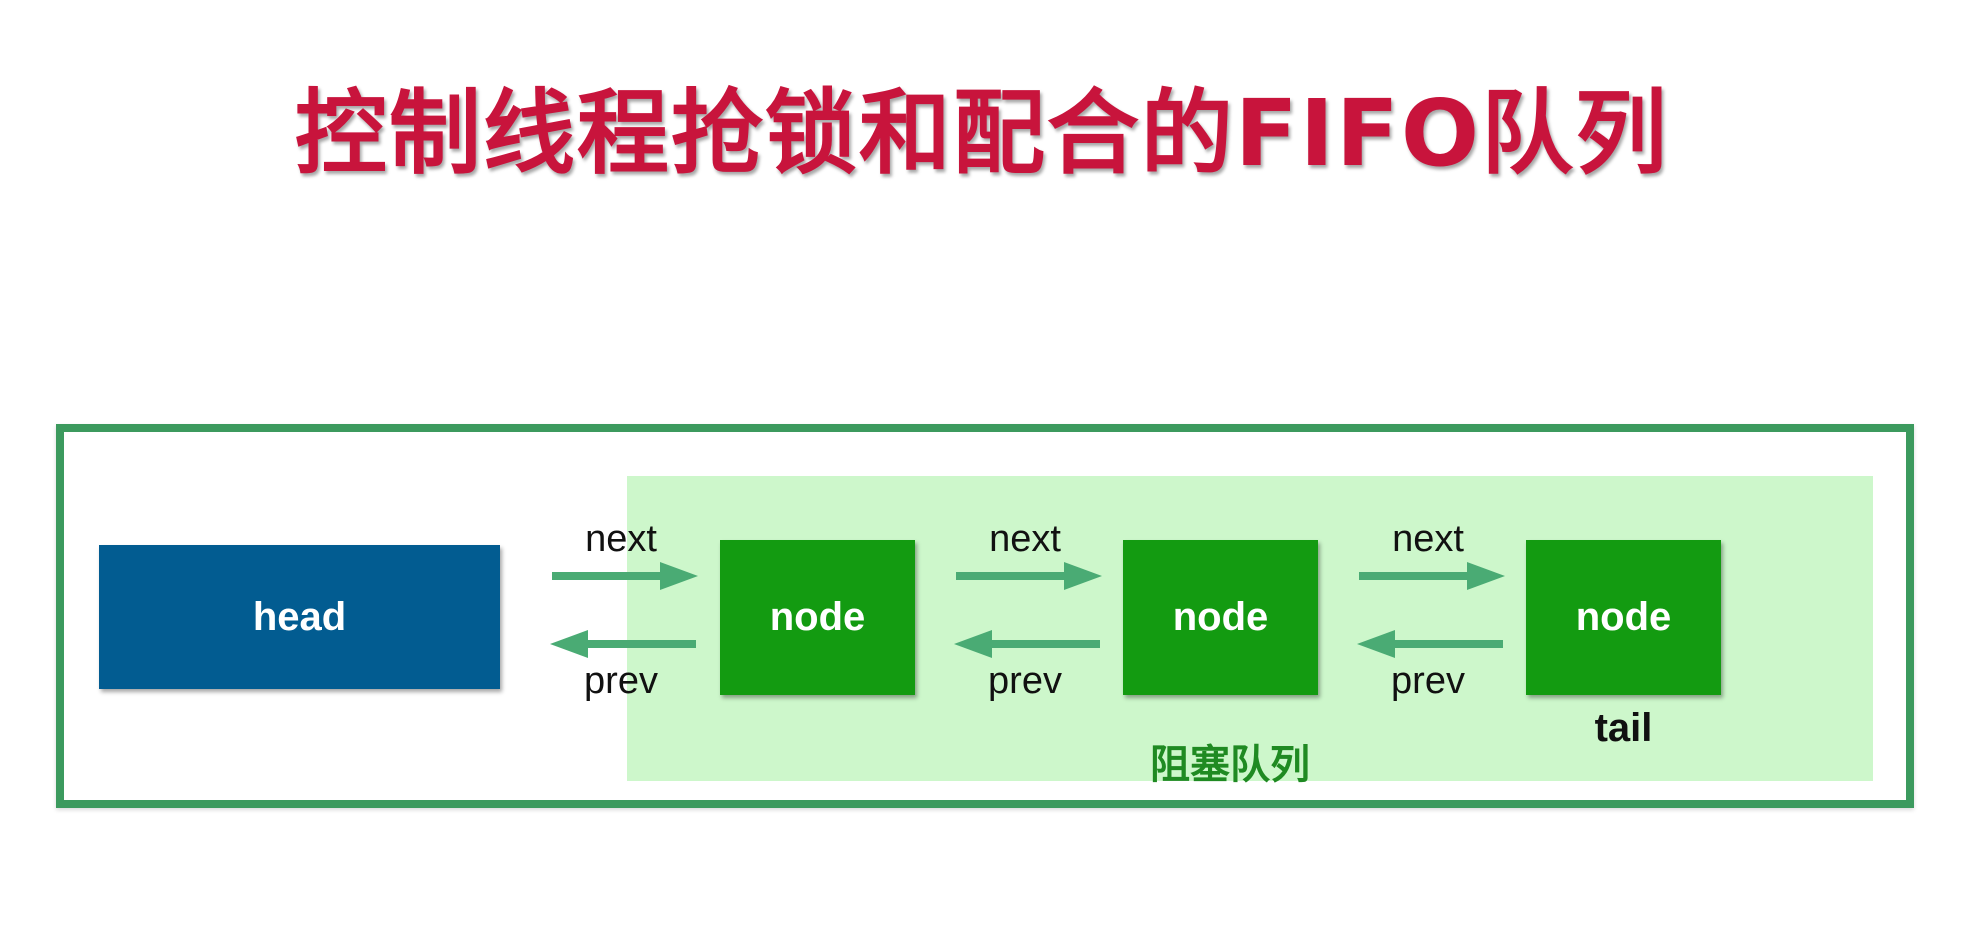  Describe the element at coordinates (817, 617) in the screenshot. I see `node-box-1: node` at that location.